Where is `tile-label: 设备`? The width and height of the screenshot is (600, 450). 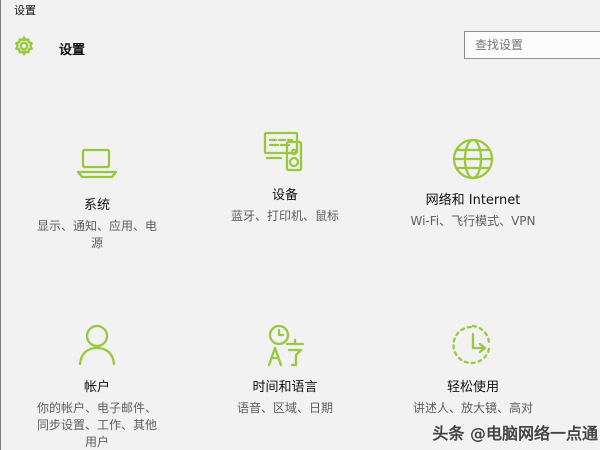 tile-label: 设备 is located at coordinates (284, 195).